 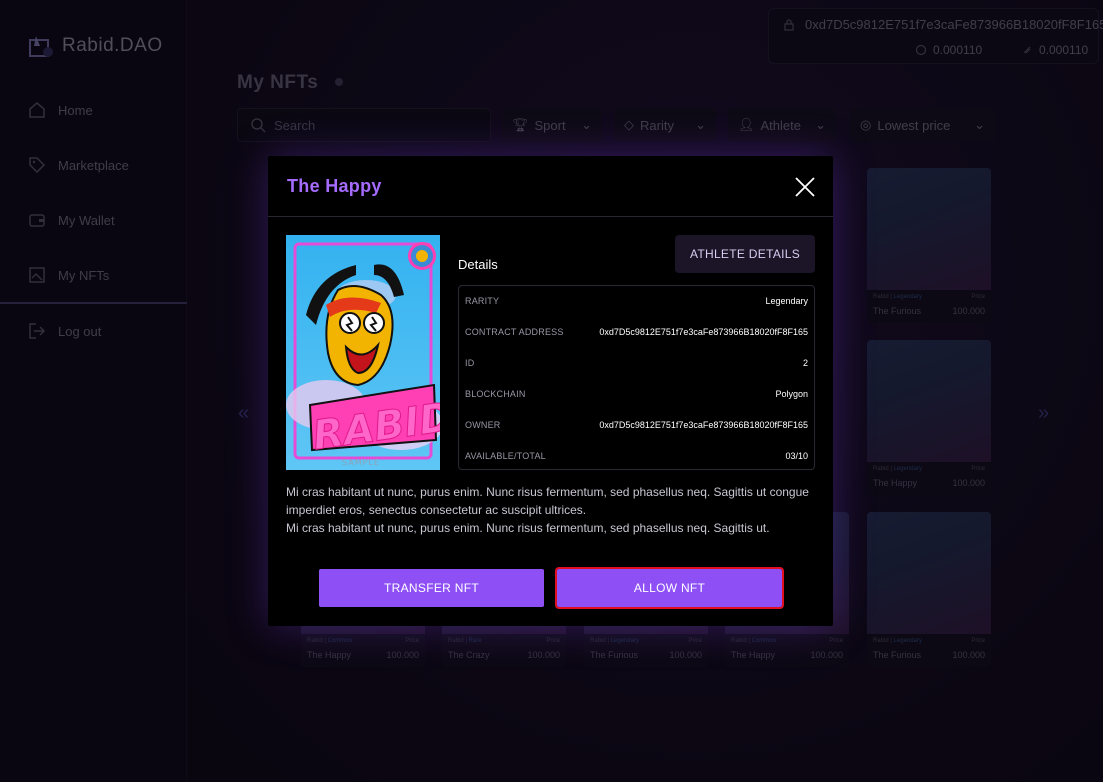 What do you see at coordinates (805, 363) in the screenshot?
I see `details-value: 2` at bounding box center [805, 363].